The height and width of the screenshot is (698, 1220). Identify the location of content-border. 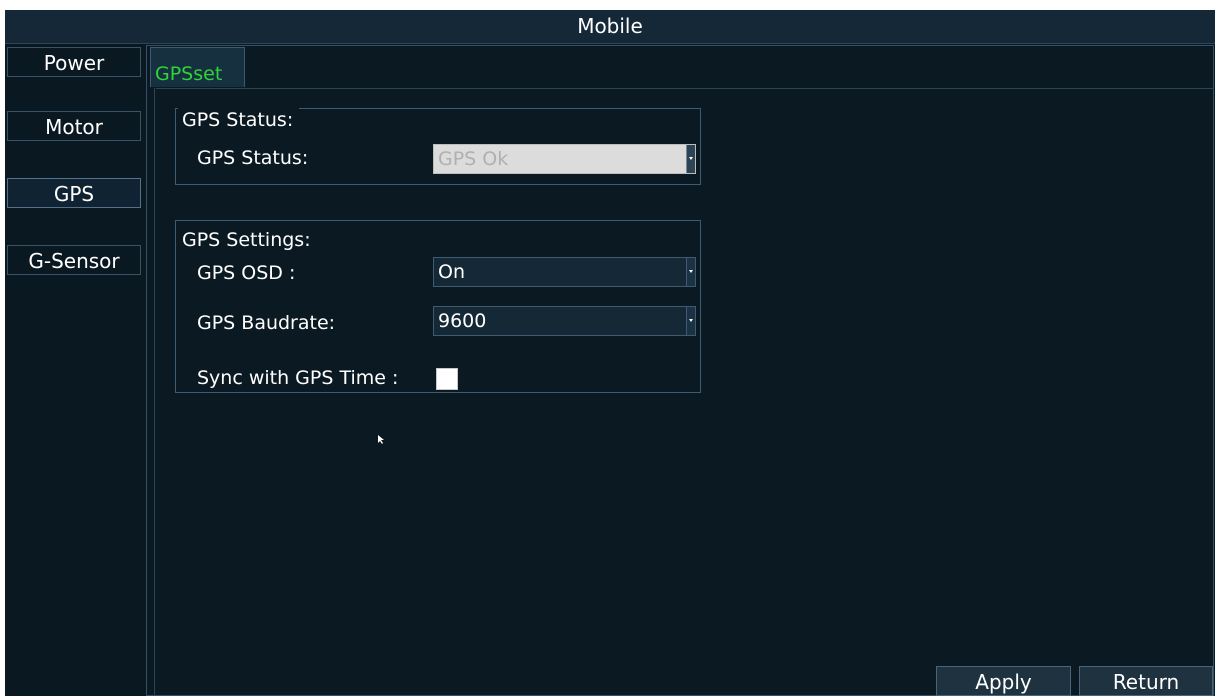
(154, 392).